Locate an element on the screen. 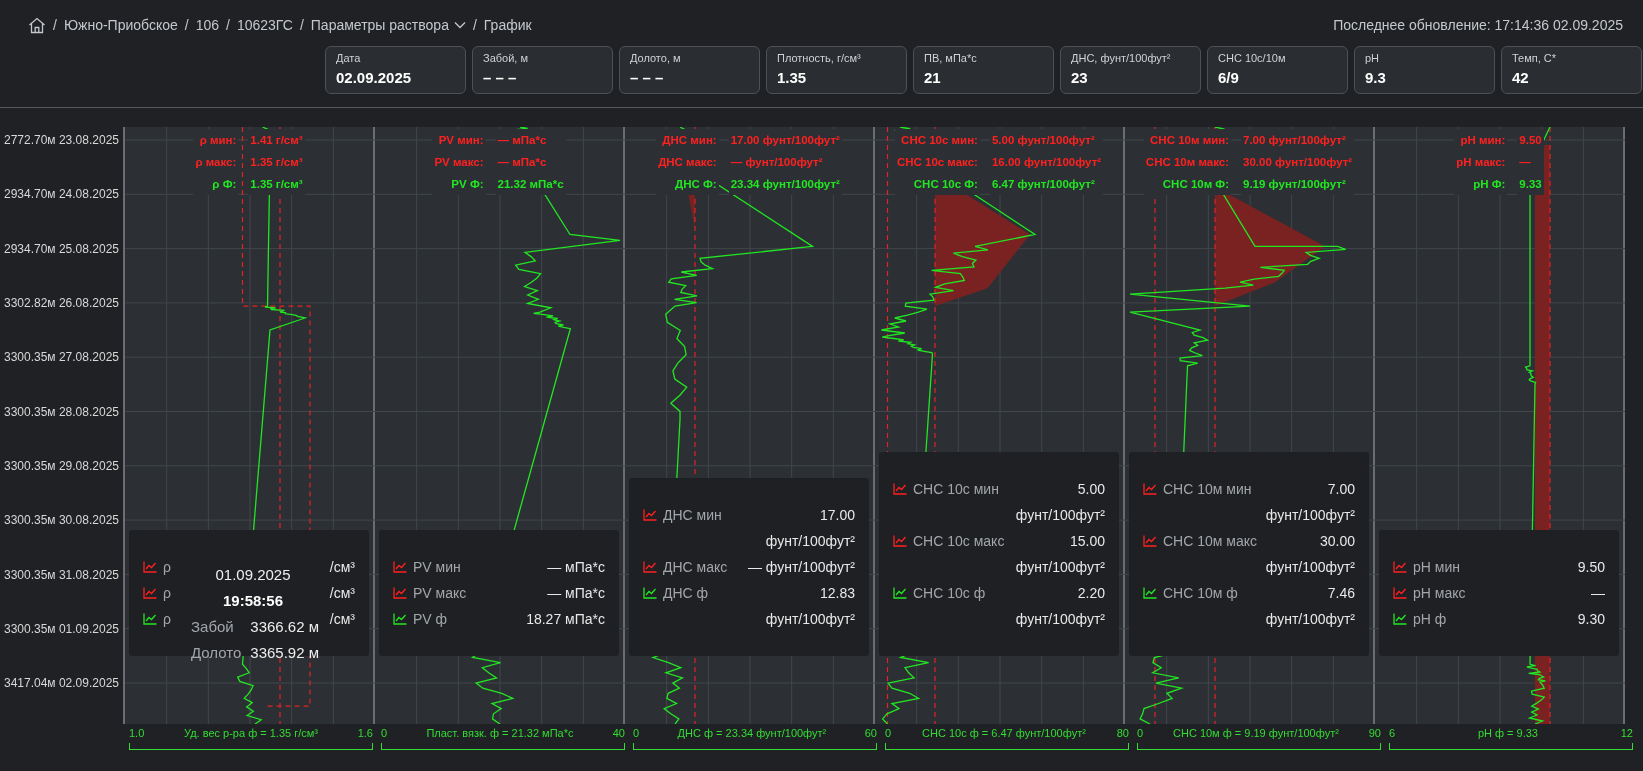  tooltip-label: ДНС макс is located at coordinates (695, 567).